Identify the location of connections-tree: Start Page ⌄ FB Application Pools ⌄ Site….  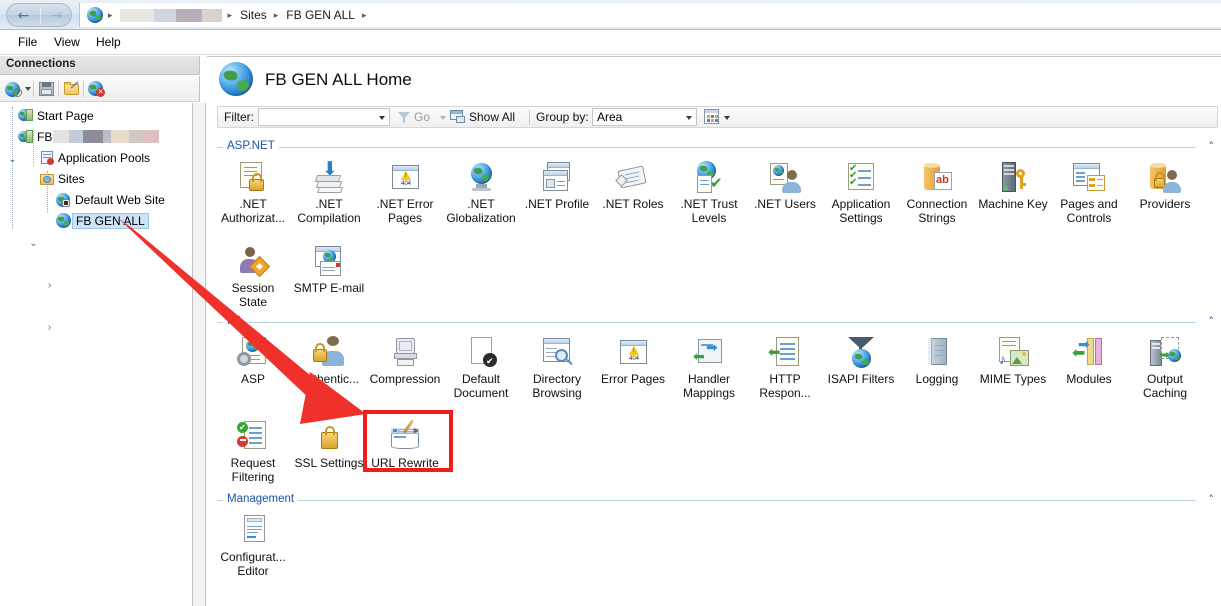
(96, 354).